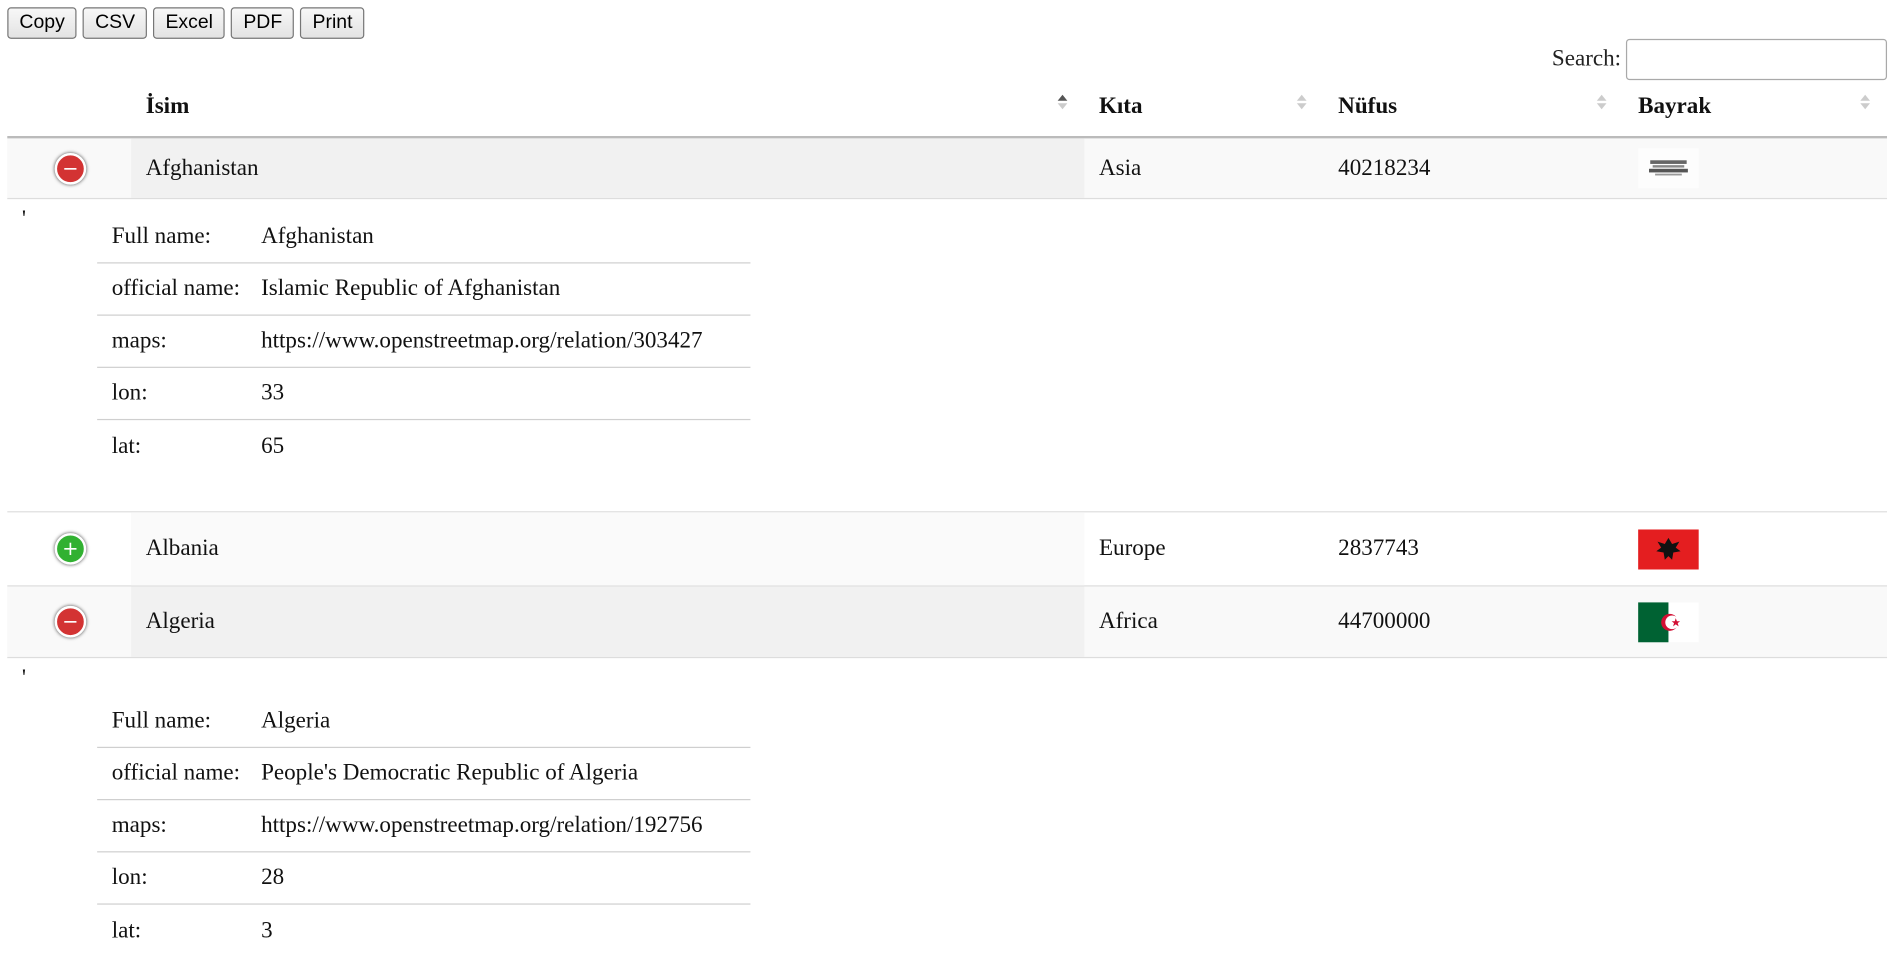 Image resolution: width=1904 pixels, height=953 pixels. I want to click on table-row: − Afghanistan Asia 40218234, so click(947, 169).